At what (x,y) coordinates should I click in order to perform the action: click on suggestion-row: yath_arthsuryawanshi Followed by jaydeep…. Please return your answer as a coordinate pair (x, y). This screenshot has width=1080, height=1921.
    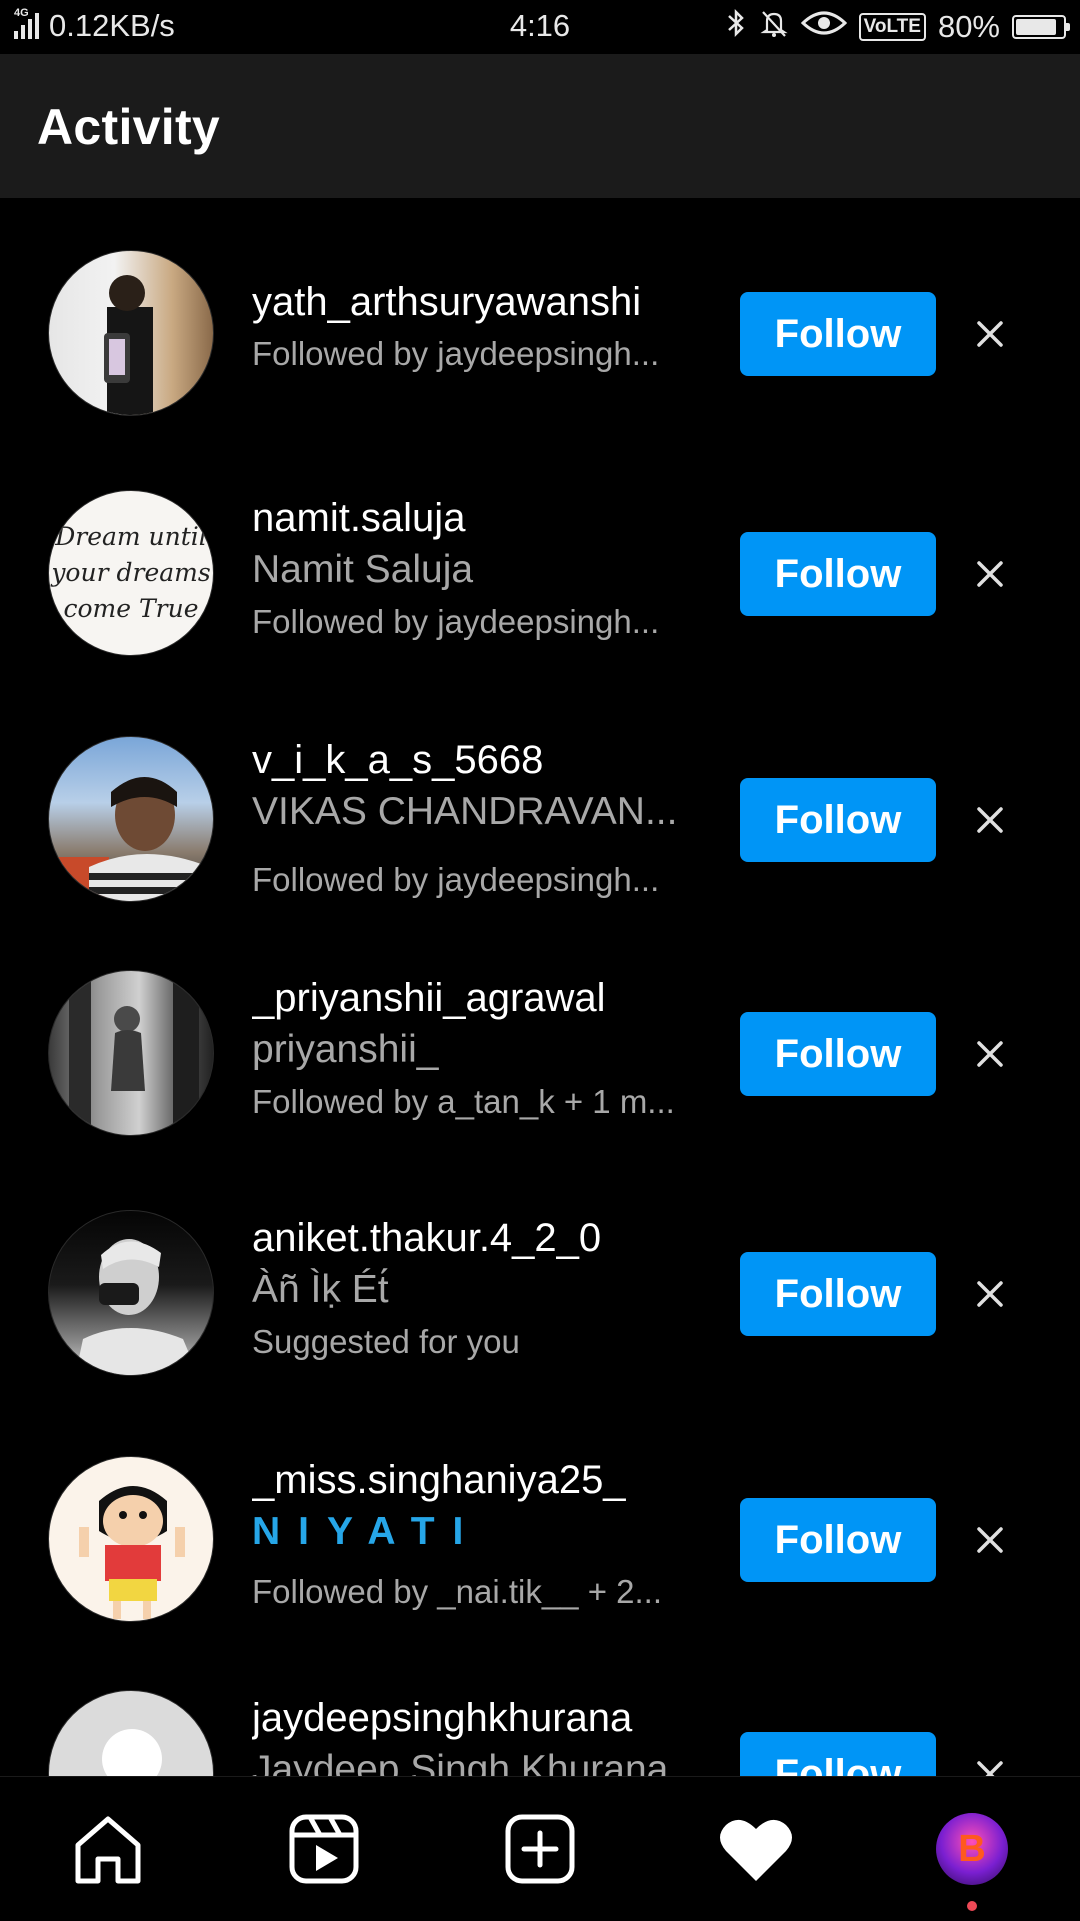
    Looking at the image, I should click on (540, 335).